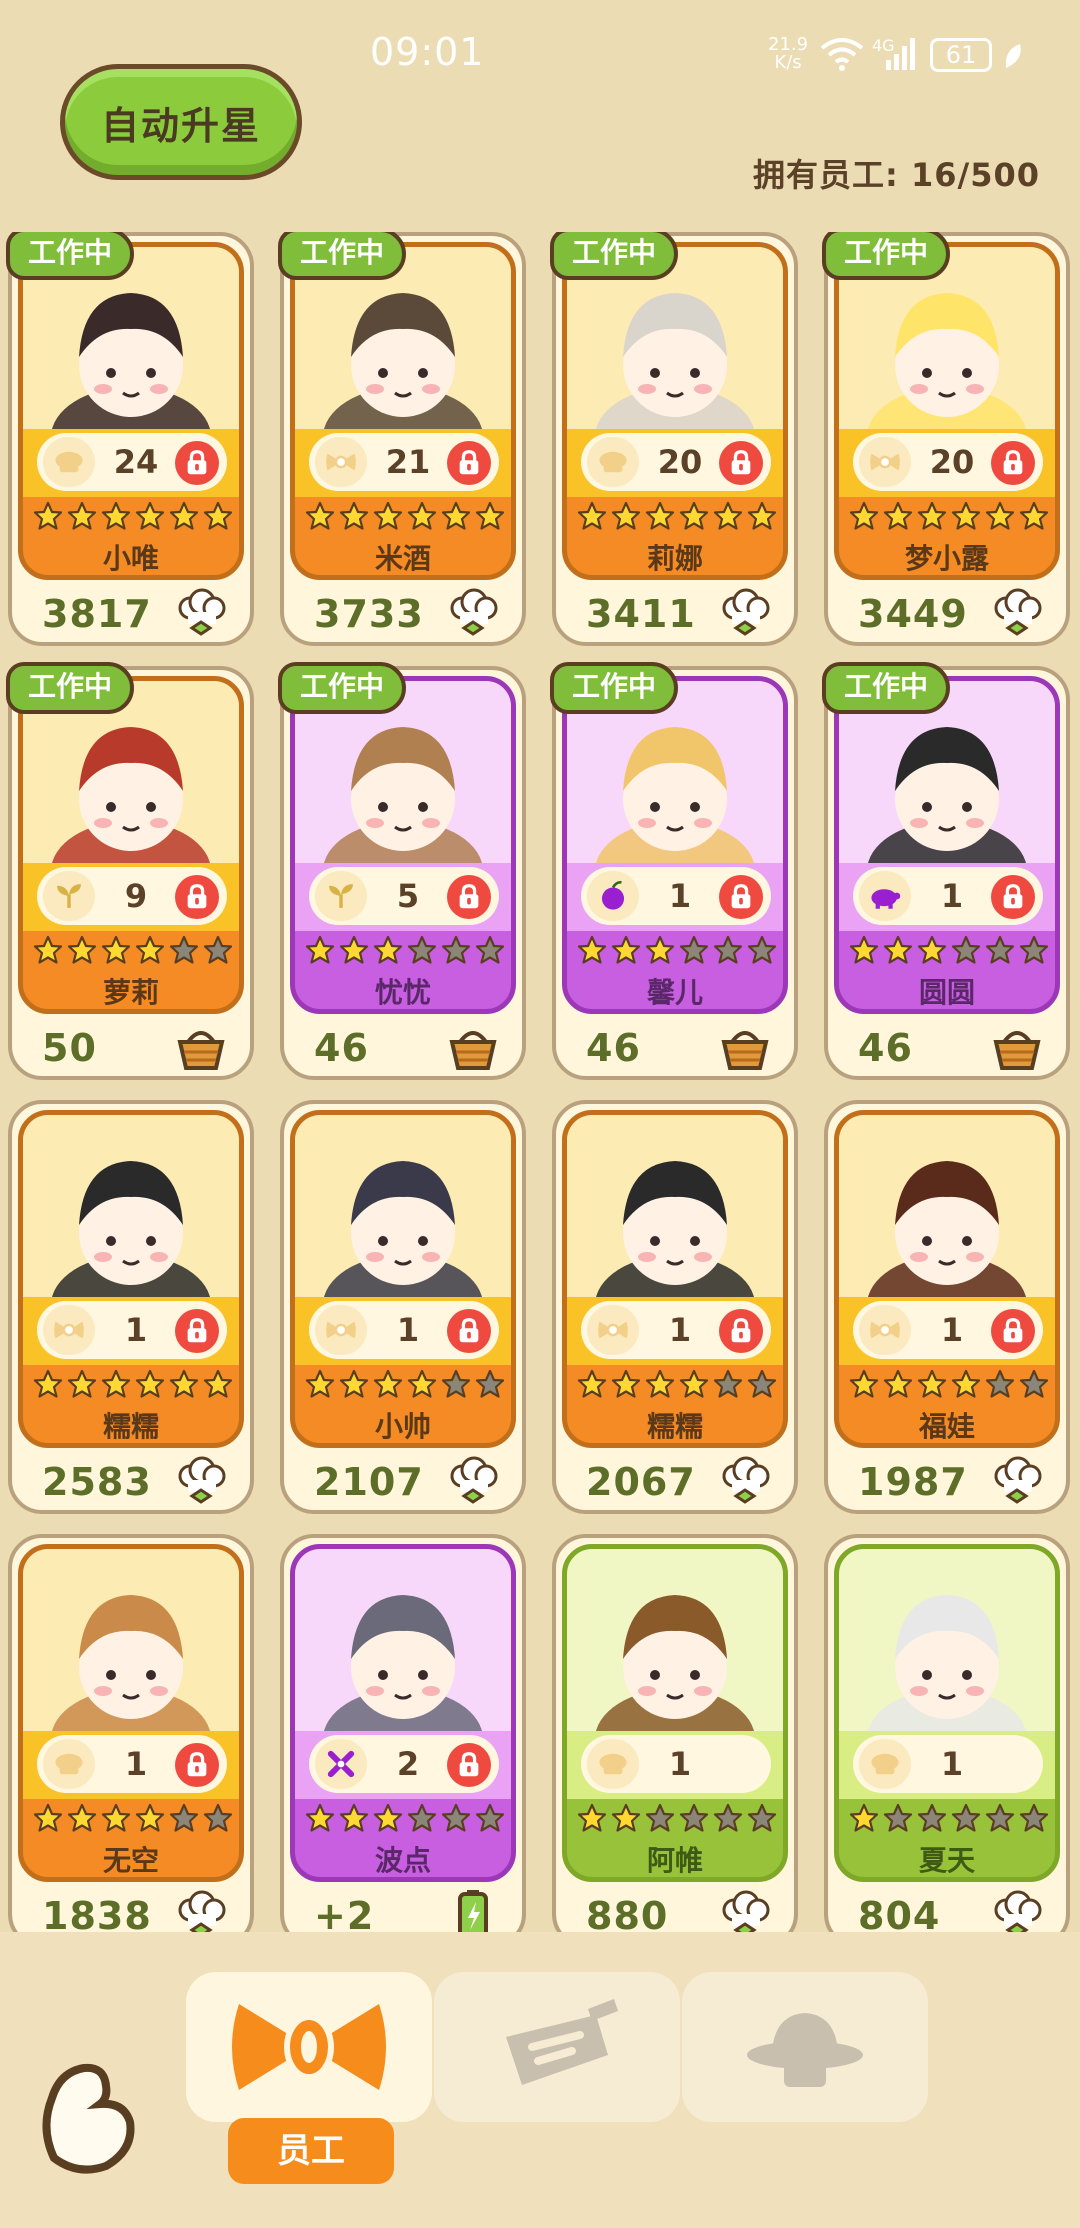 The width and height of the screenshot is (1080, 2228). I want to click on employee-level: 5, so click(408, 896).